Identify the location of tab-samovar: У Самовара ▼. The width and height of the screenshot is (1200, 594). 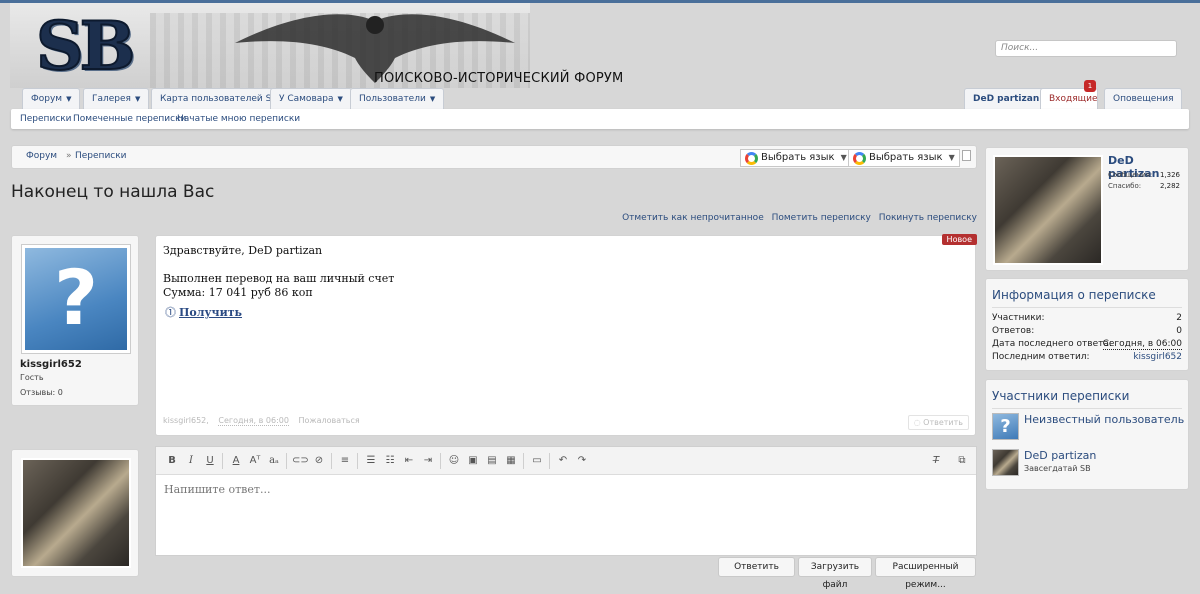
(311, 98).